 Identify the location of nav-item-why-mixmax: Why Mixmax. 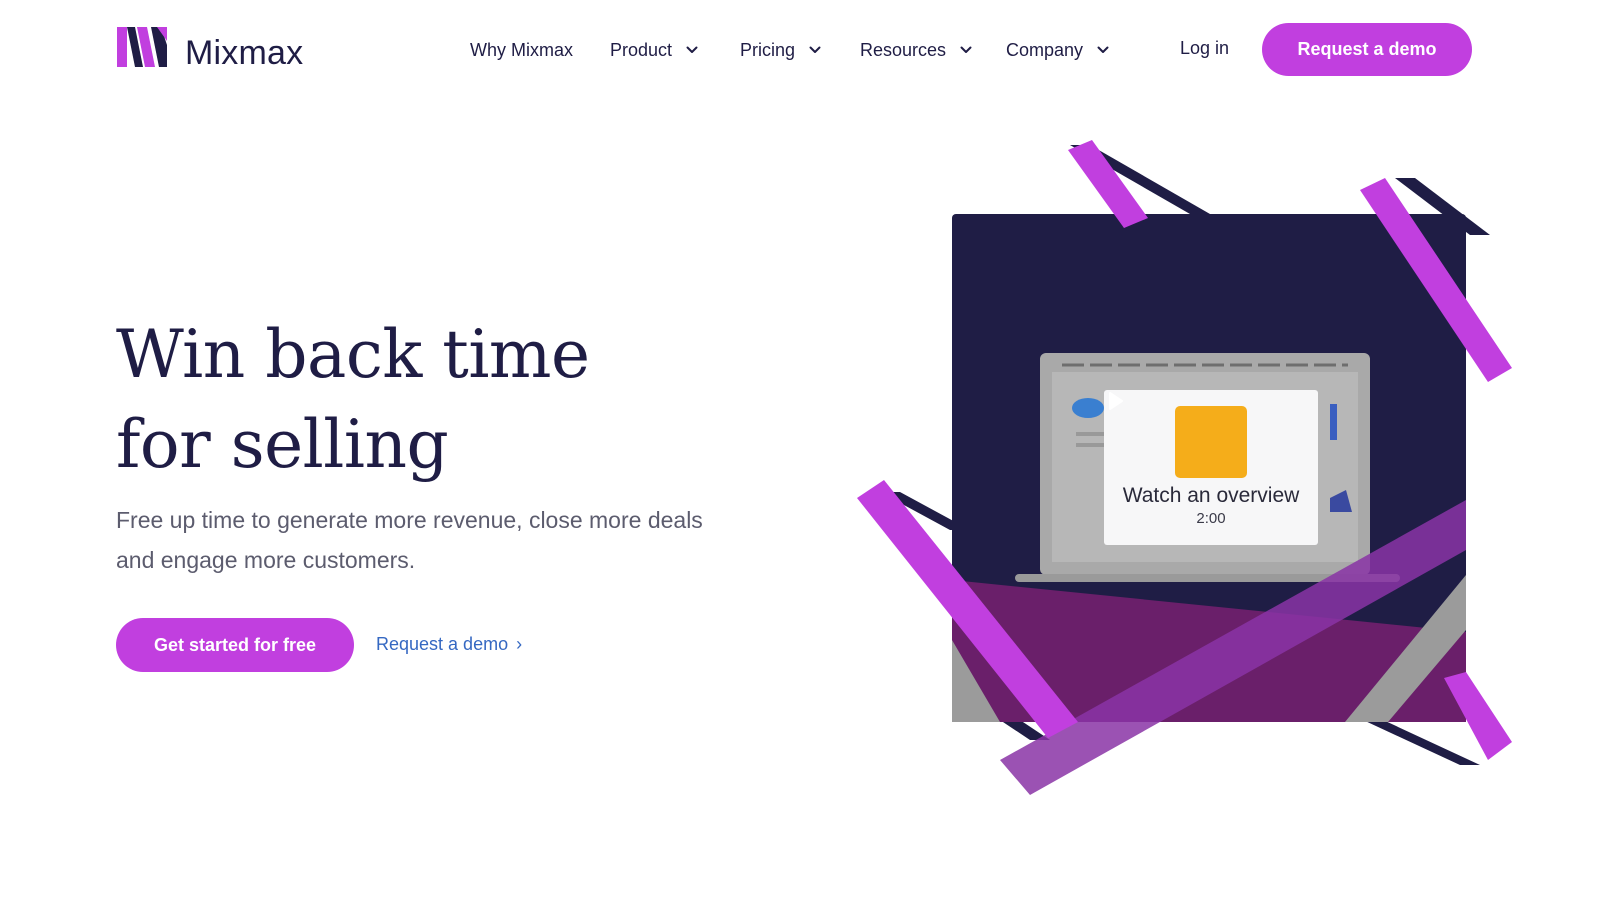
(521, 50).